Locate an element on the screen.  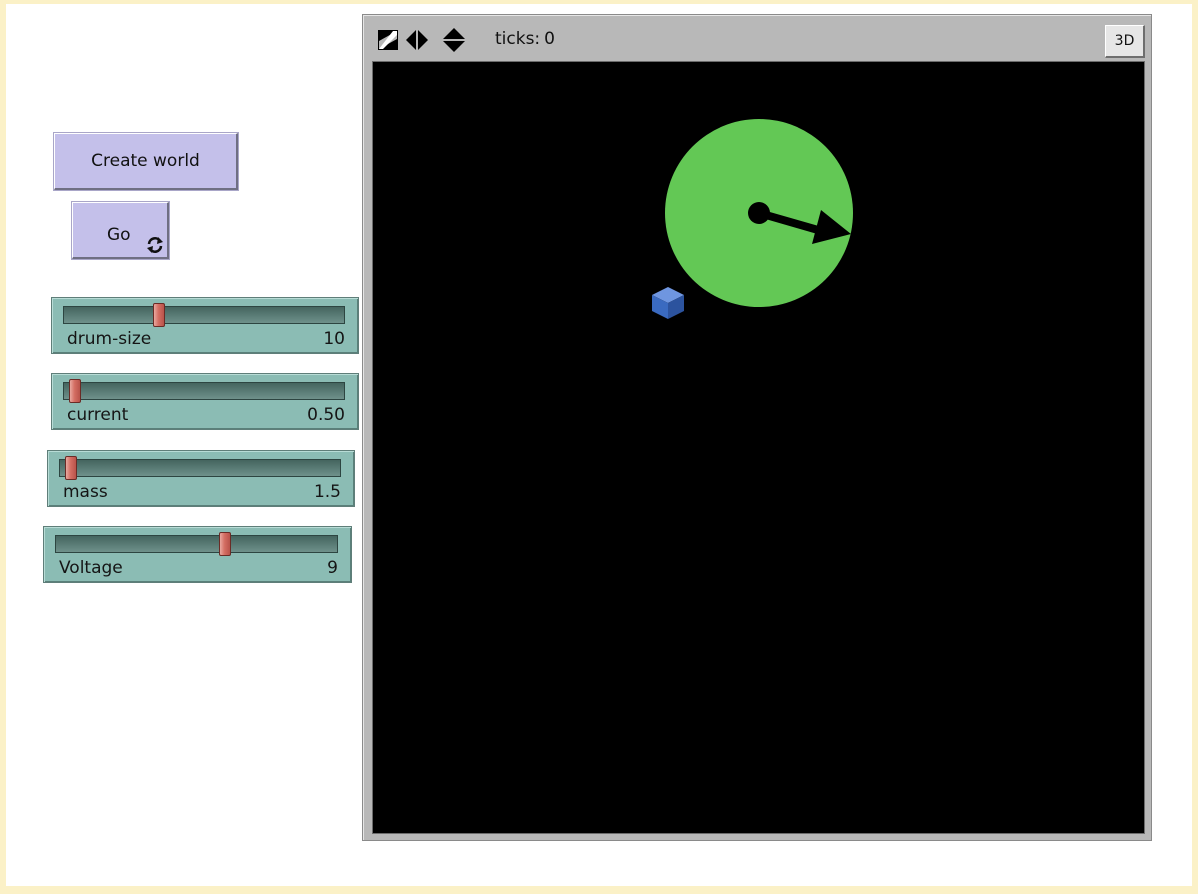
slider-value: 1.5 is located at coordinates (327, 492).